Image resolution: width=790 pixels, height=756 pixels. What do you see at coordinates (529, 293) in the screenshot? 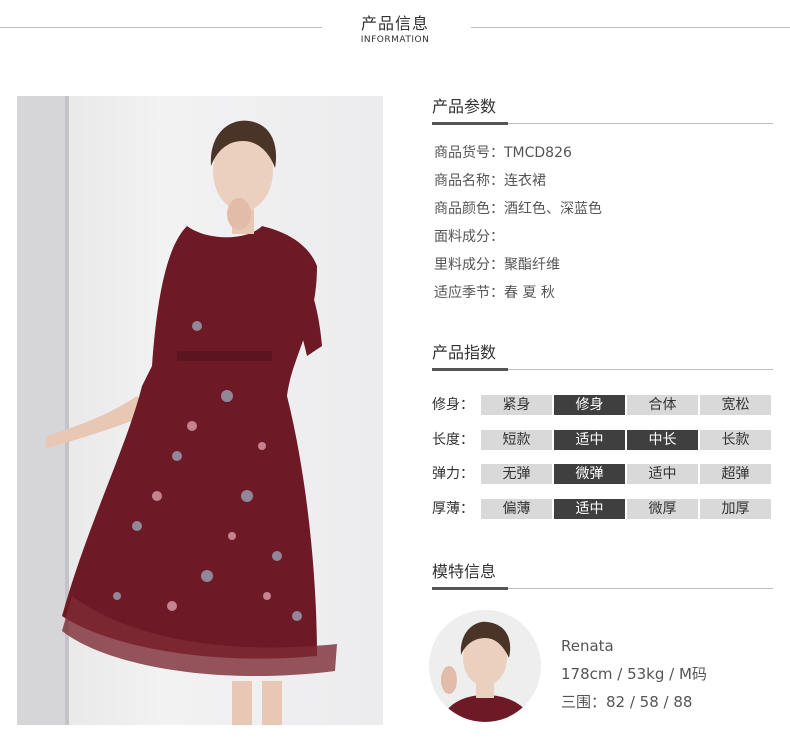
I see `param-value: 春 夏 秋` at bounding box center [529, 293].